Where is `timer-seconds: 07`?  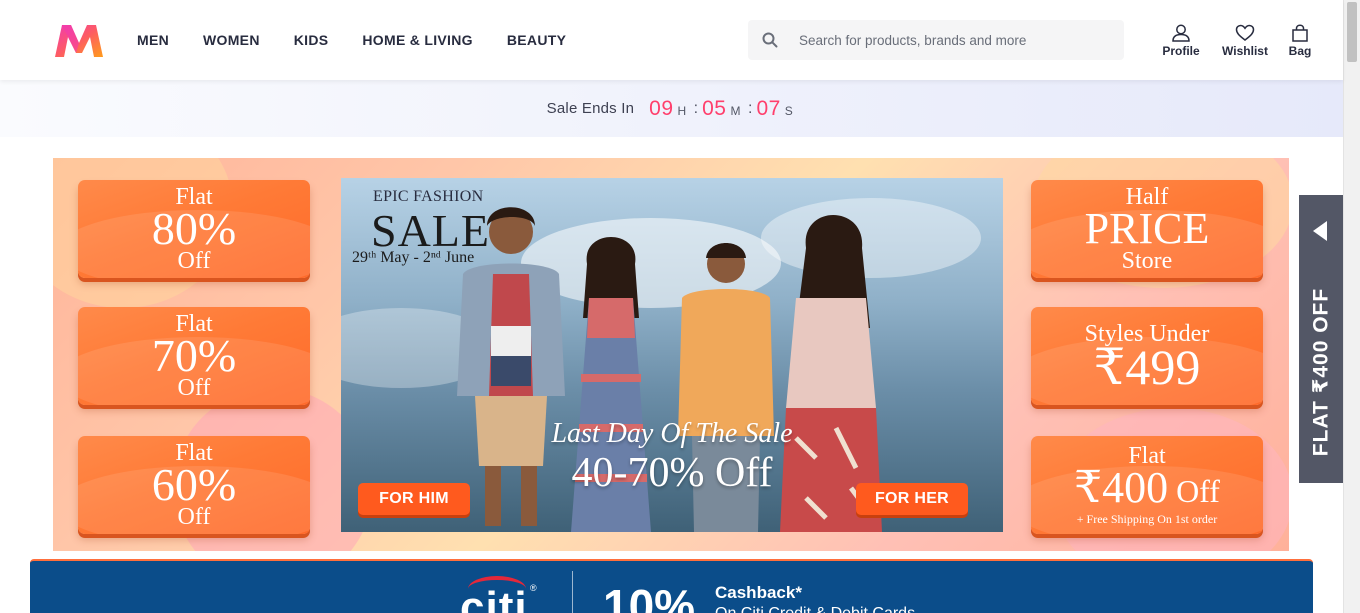 timer-seconds: 07 is located at coordinates (768, 108).